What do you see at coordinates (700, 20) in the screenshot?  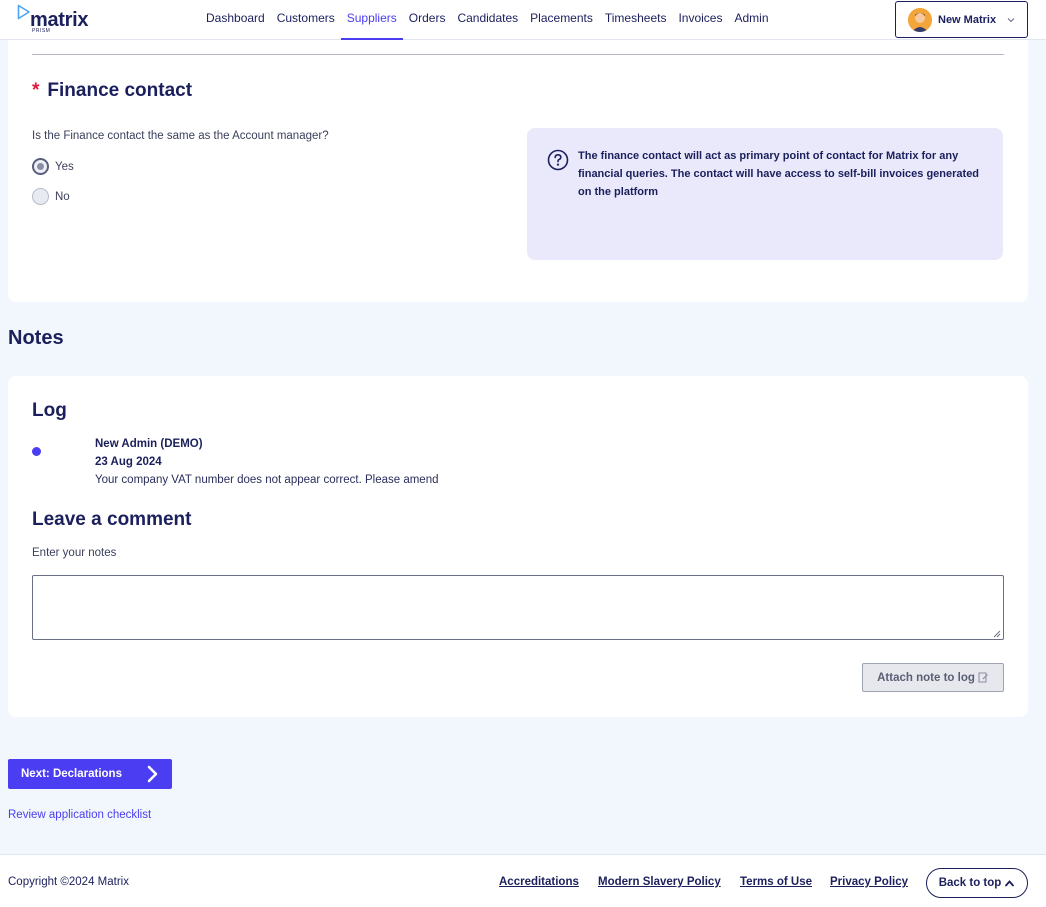 I see `nav-invoices: Invoices` at bounding box center [700, 20].